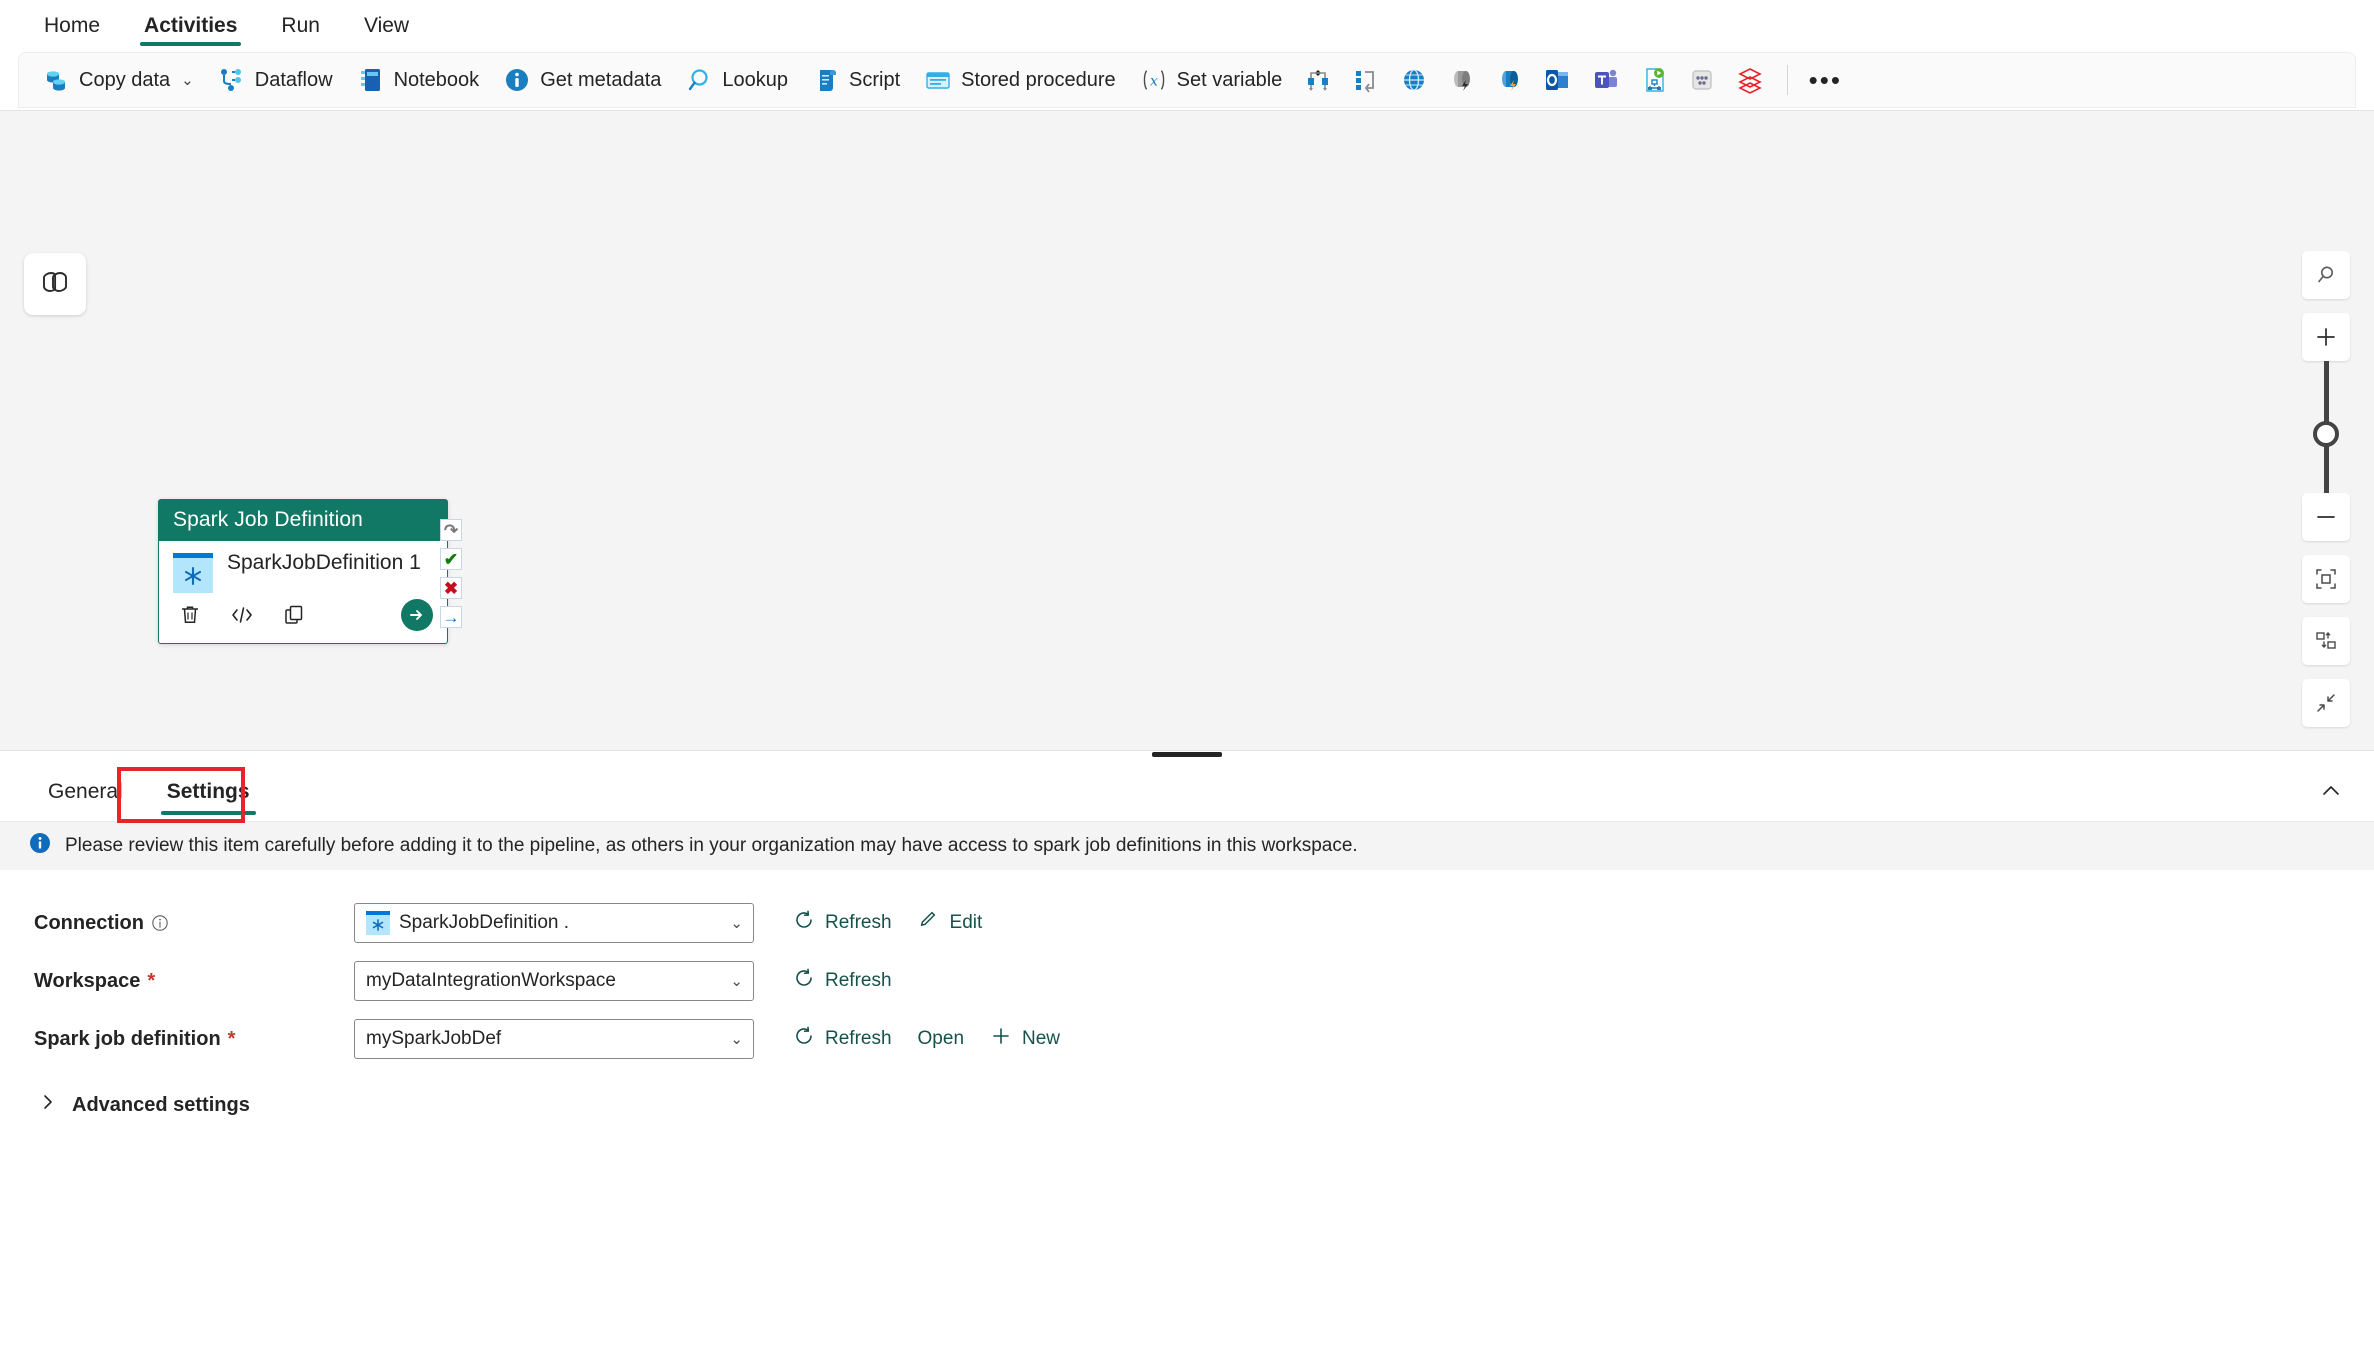 This screenshot has width=2374, height=1360. I want to click on outlook-icon, so click(1558, 80).